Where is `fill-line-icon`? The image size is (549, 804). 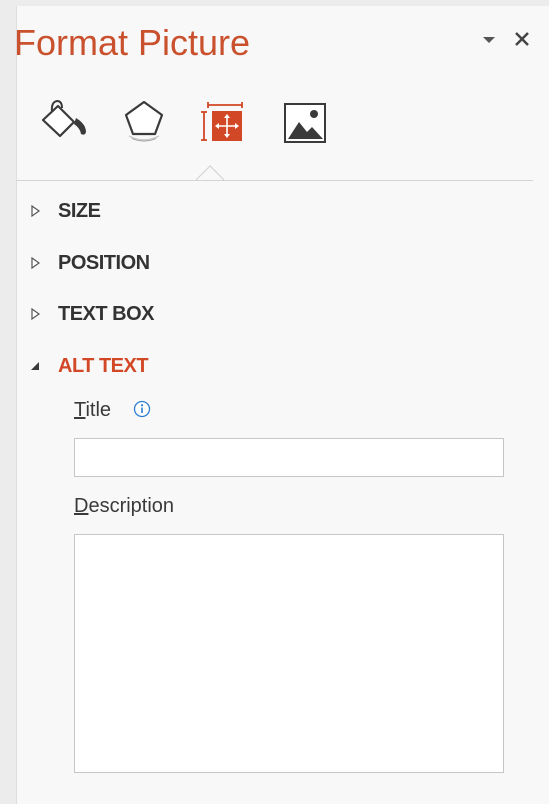 fill-line-icon is located at coordinates (63, 118).